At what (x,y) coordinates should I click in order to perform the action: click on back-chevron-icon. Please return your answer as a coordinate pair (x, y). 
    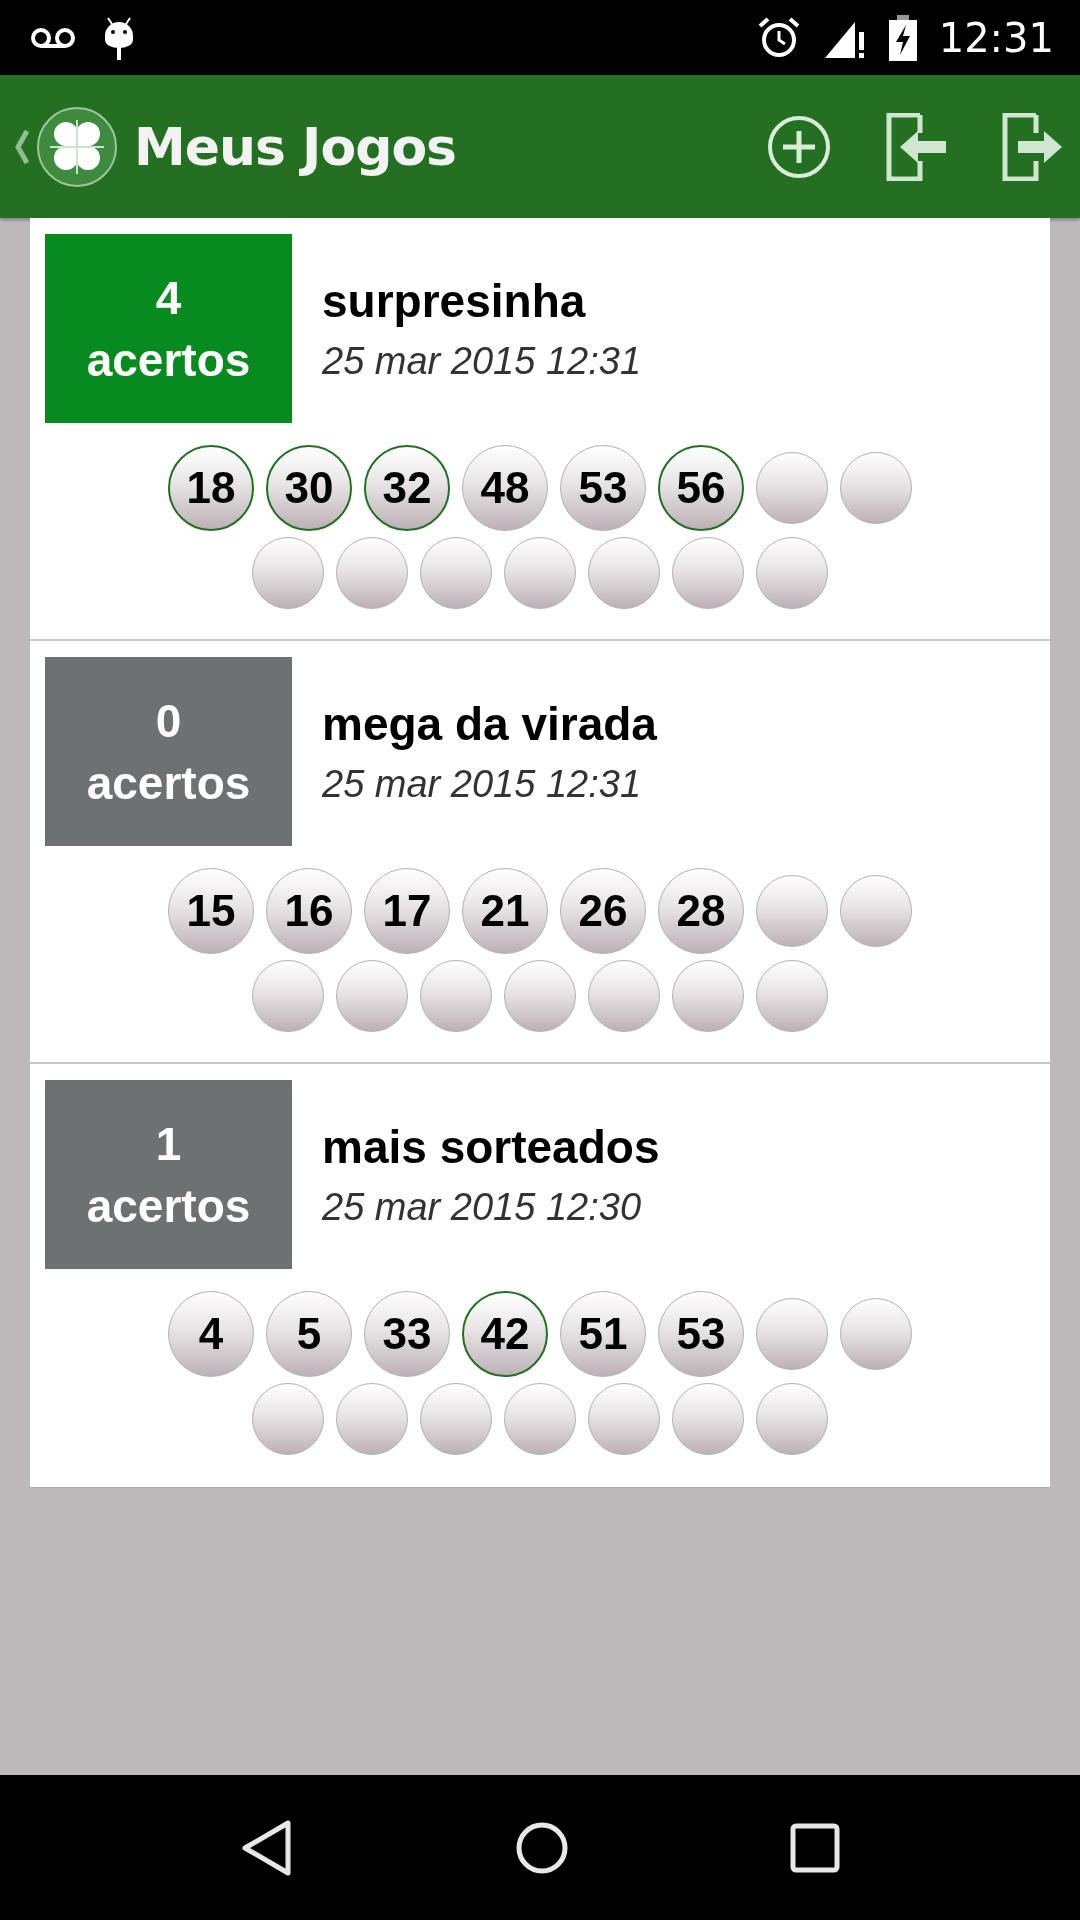
    Looking at the image, I should click on (22, 146).